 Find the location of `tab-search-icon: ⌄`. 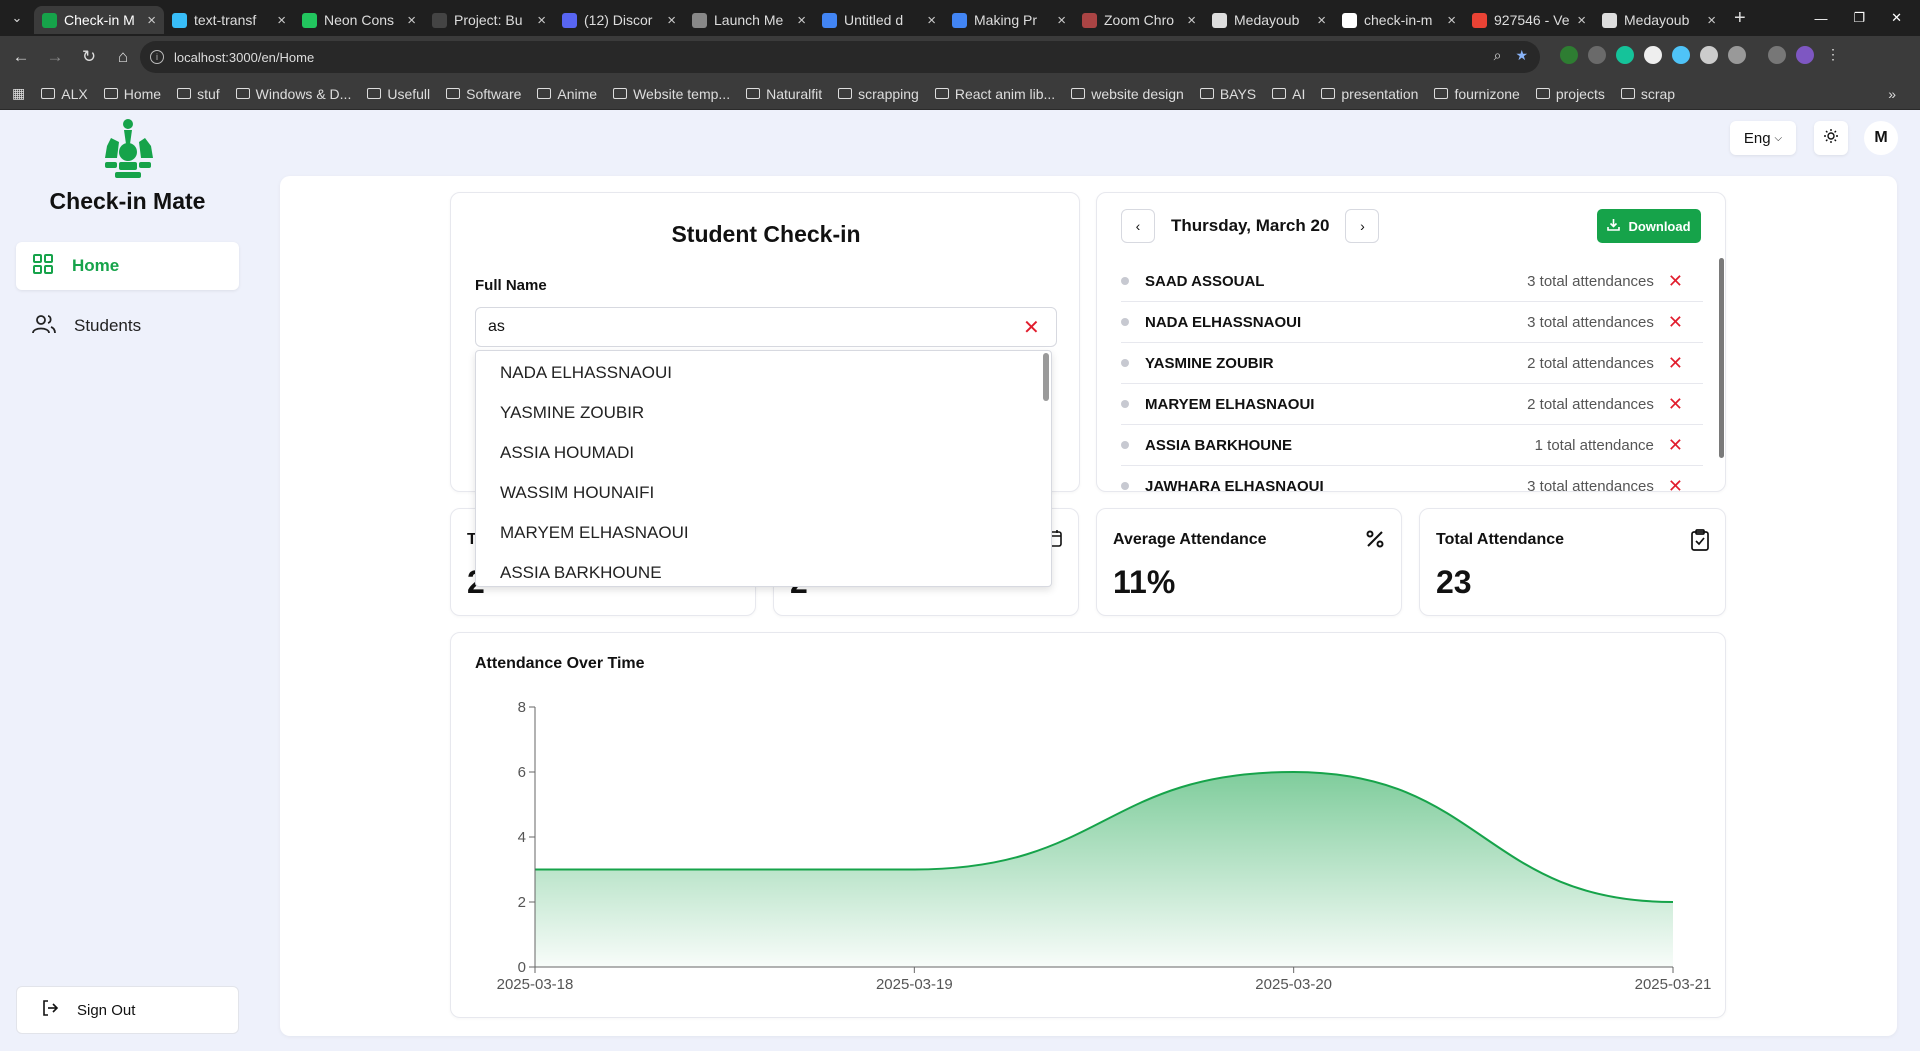

tab-search-icon: ⌄ is located at coordinates (17, 18).